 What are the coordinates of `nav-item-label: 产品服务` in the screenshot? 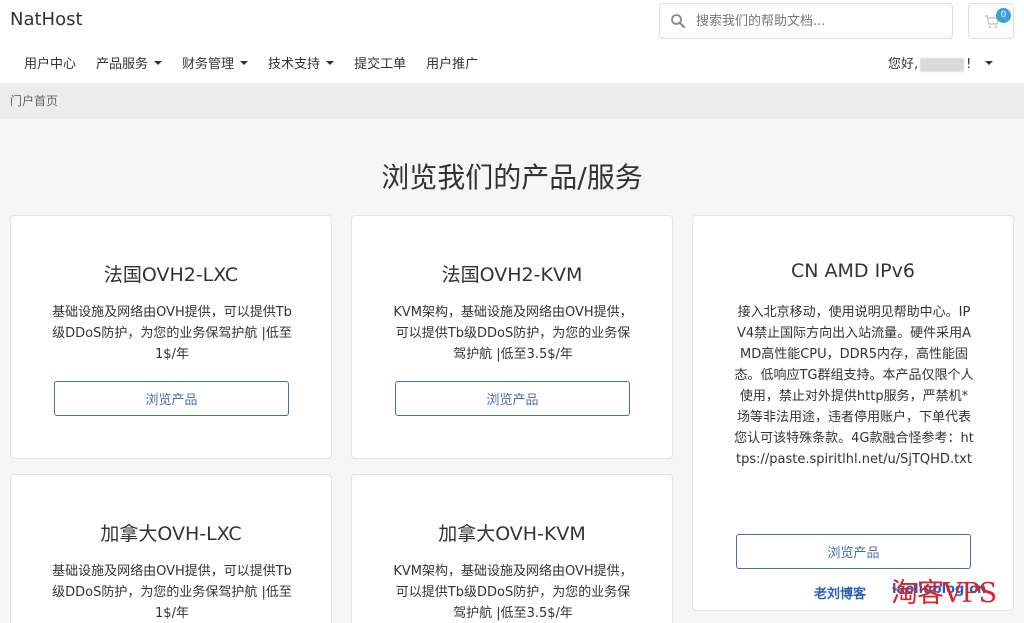 It's located at (122, 64).